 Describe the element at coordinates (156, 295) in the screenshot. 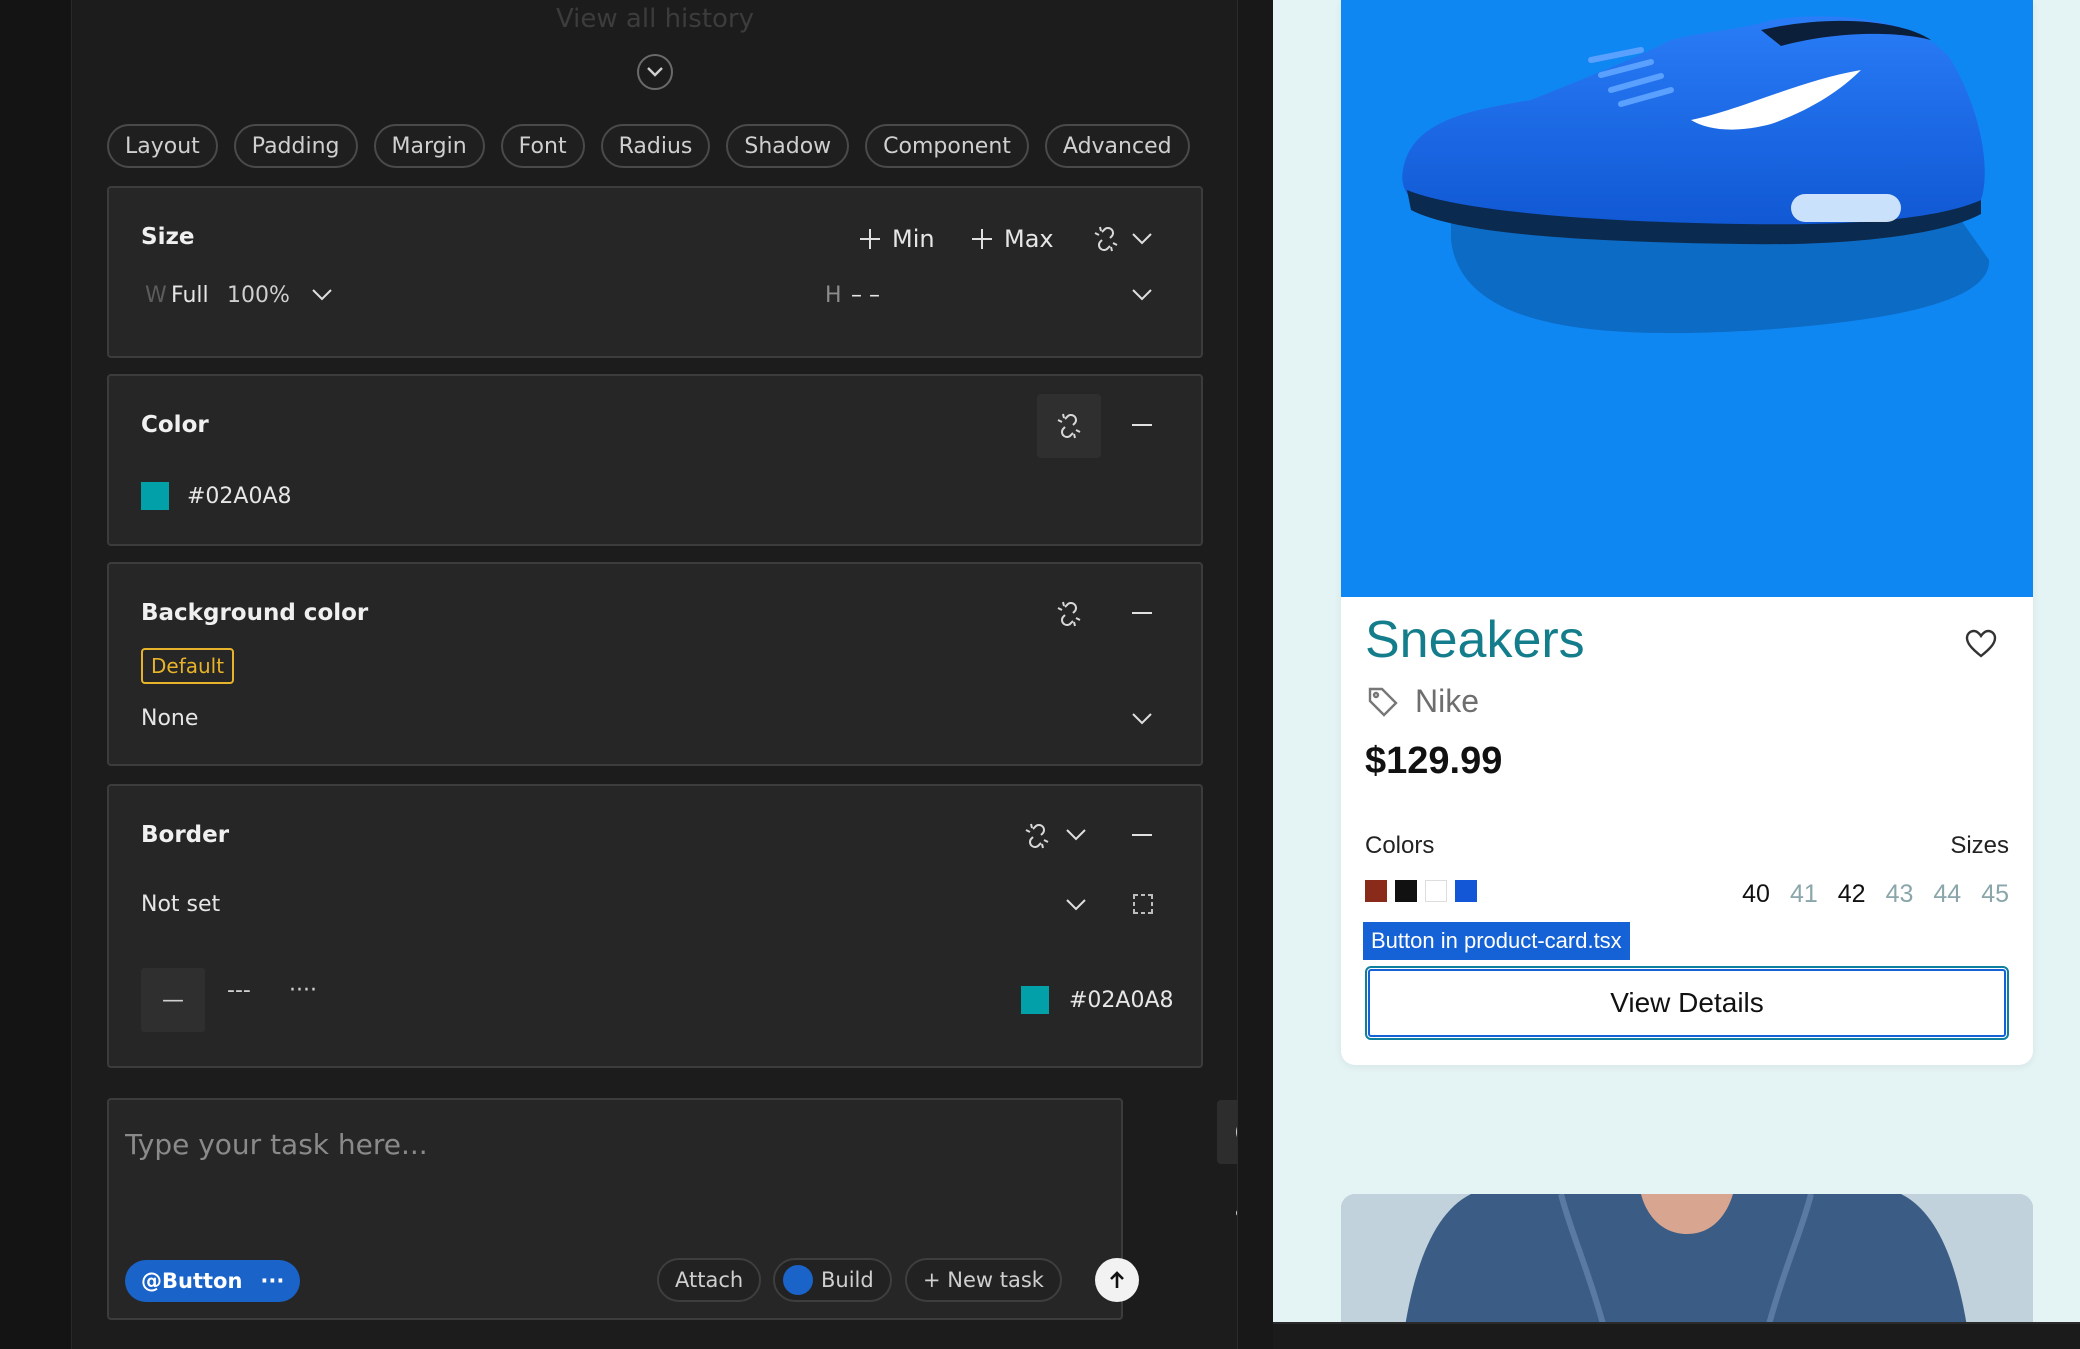

I see `width-prefix: W` at that location.